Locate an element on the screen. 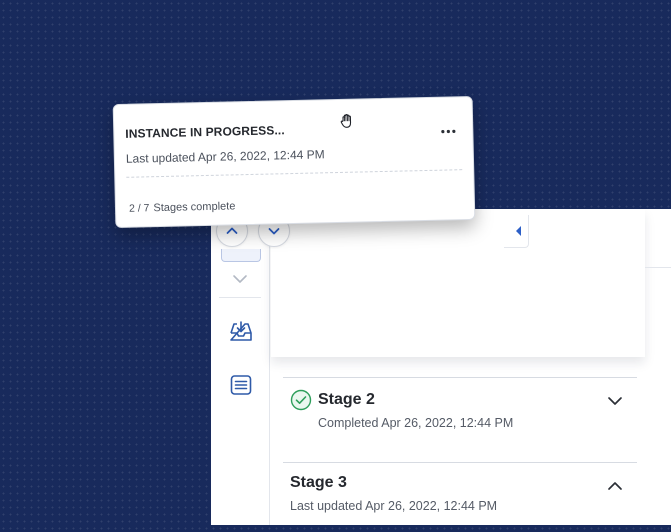 The image size is (671, 532). stage-title: Stage 3 is located at coordinates (318, 482).